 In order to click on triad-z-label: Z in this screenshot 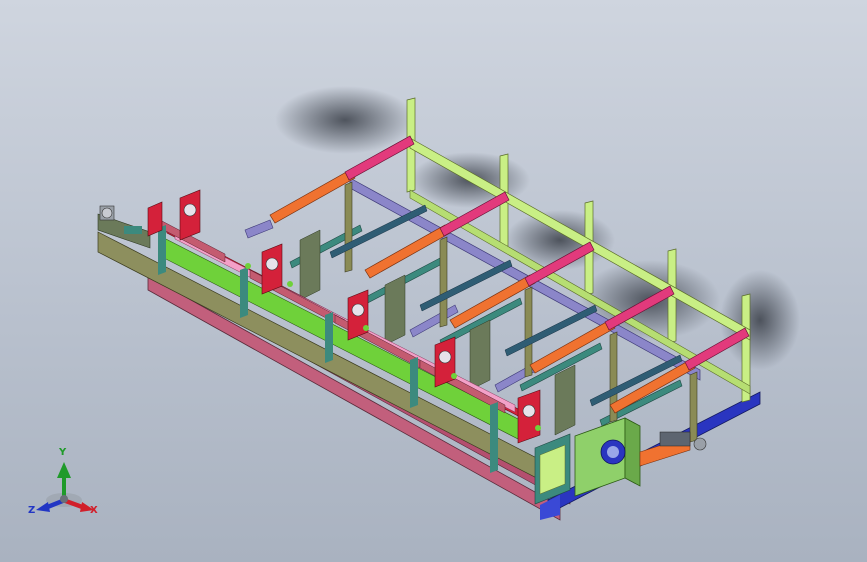, I will do `click(32, 510)`.